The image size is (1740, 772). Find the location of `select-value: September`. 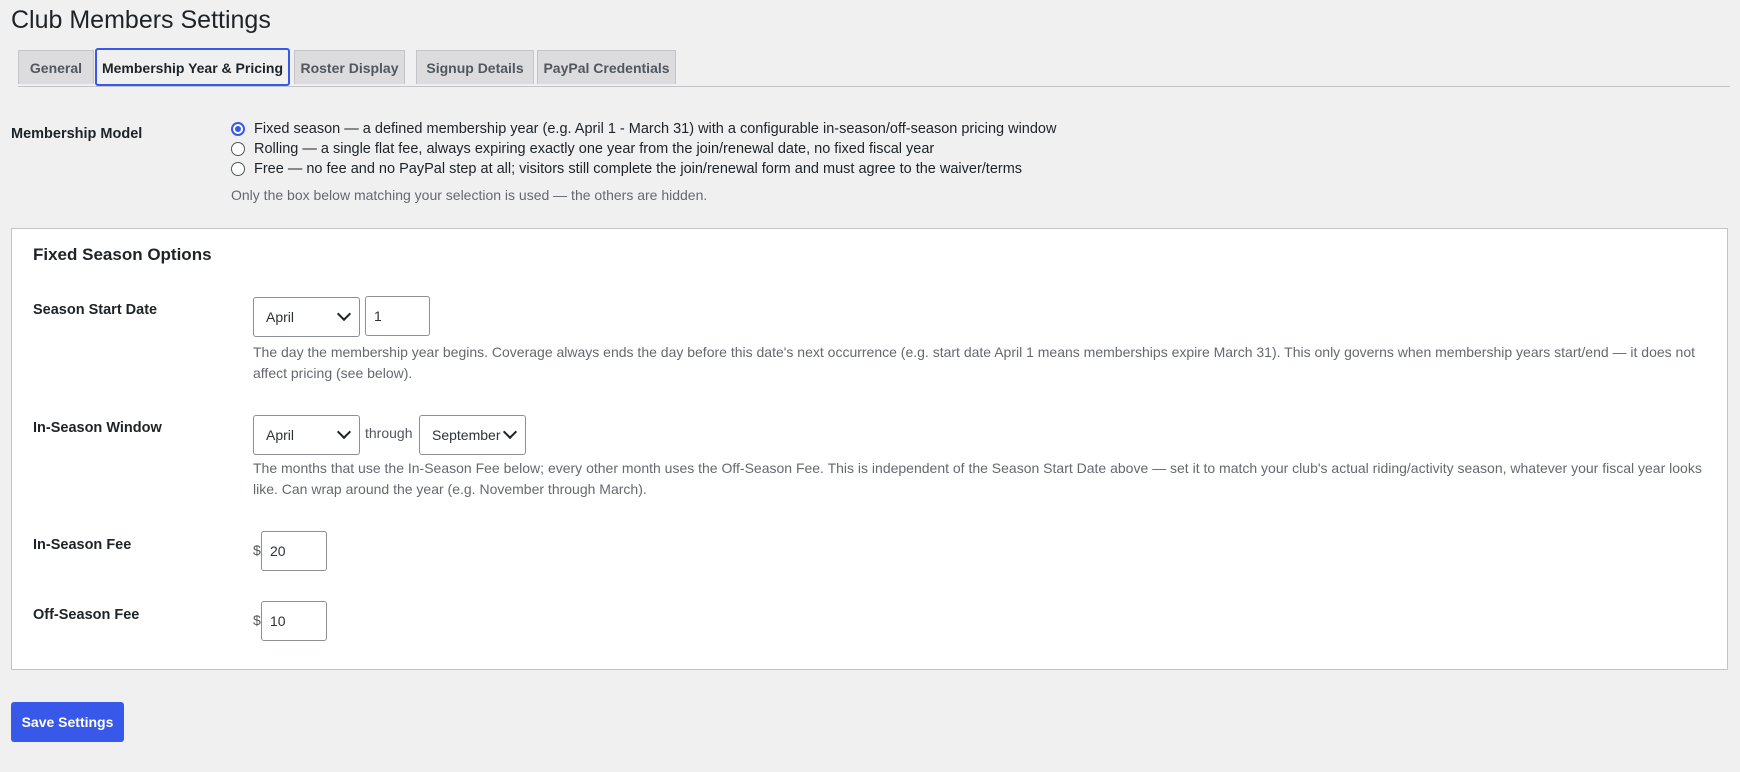

select-value: September is located at coordinates (466, 435).